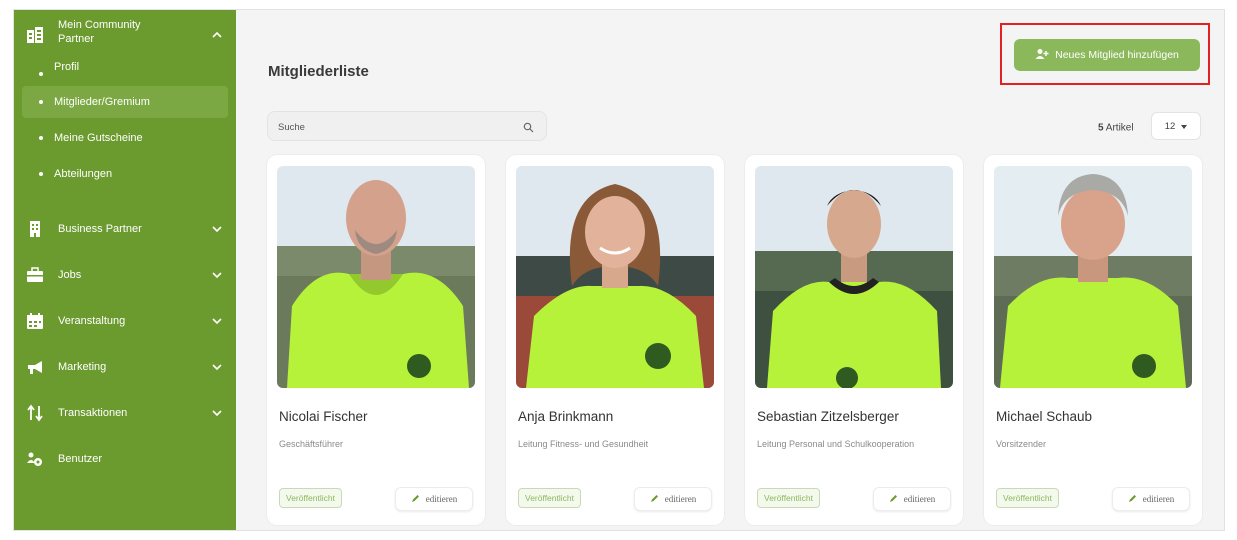 The image size is (1237, 540). I want to click on sidebar-item-veranstaltung: Veranstaltung, so click(125, 321).